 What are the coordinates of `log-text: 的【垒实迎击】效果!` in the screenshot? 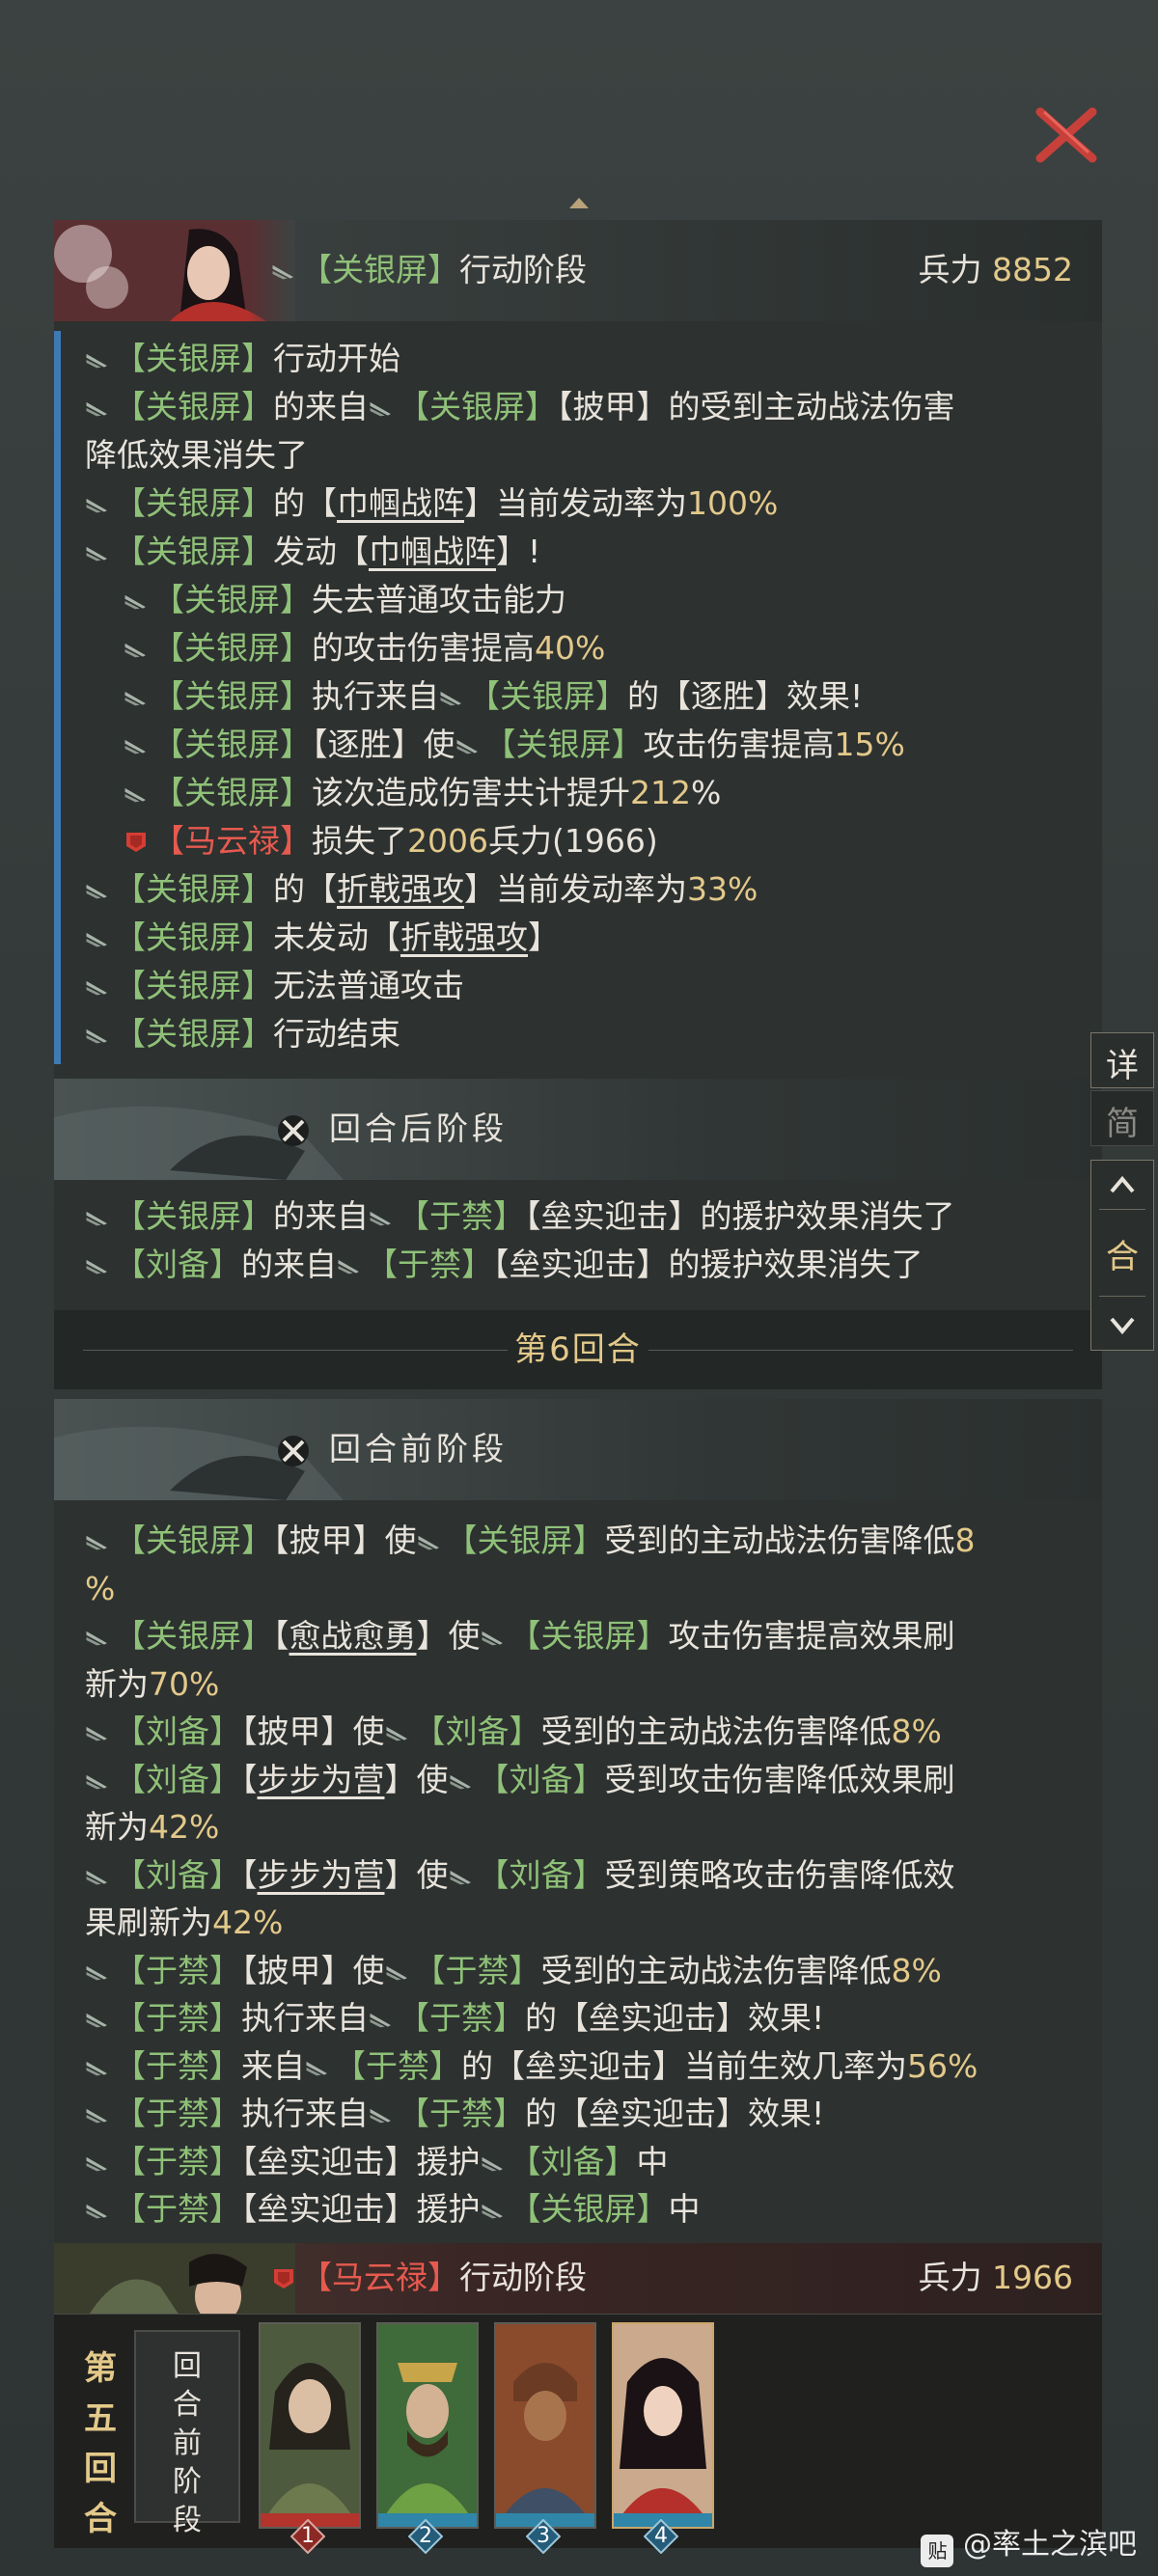 It's located at (675, 2018).